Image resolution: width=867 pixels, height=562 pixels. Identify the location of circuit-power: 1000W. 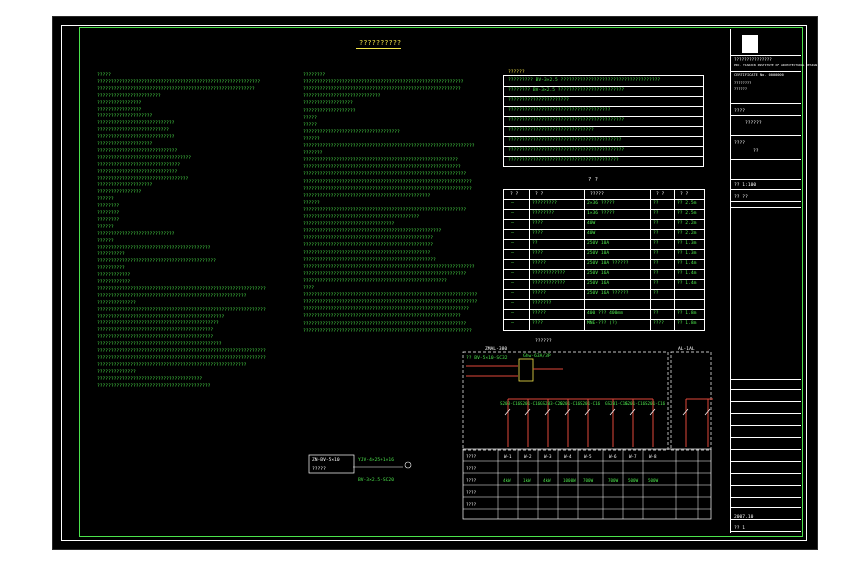
(569, 480).